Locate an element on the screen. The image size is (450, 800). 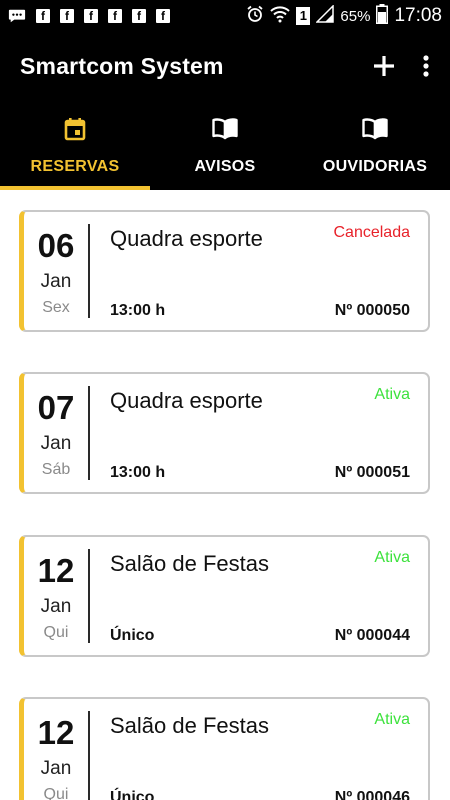
reservation-number: Nº 000051 is located at coordinates (372, 472).